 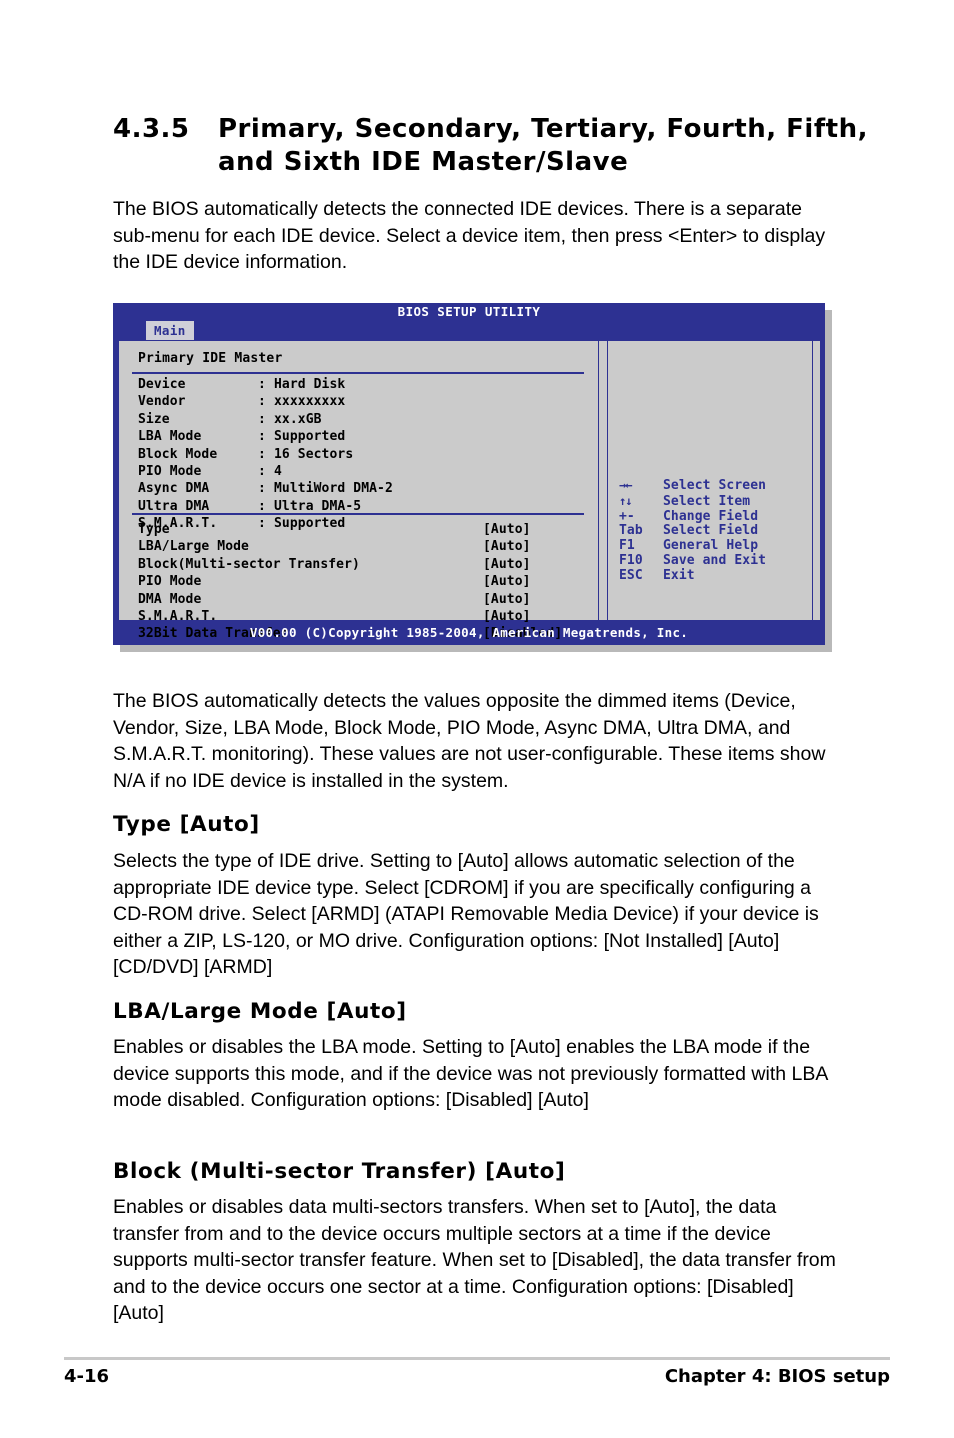 I want to click on config-label: DMA Mode, so click(x=170, y=599).